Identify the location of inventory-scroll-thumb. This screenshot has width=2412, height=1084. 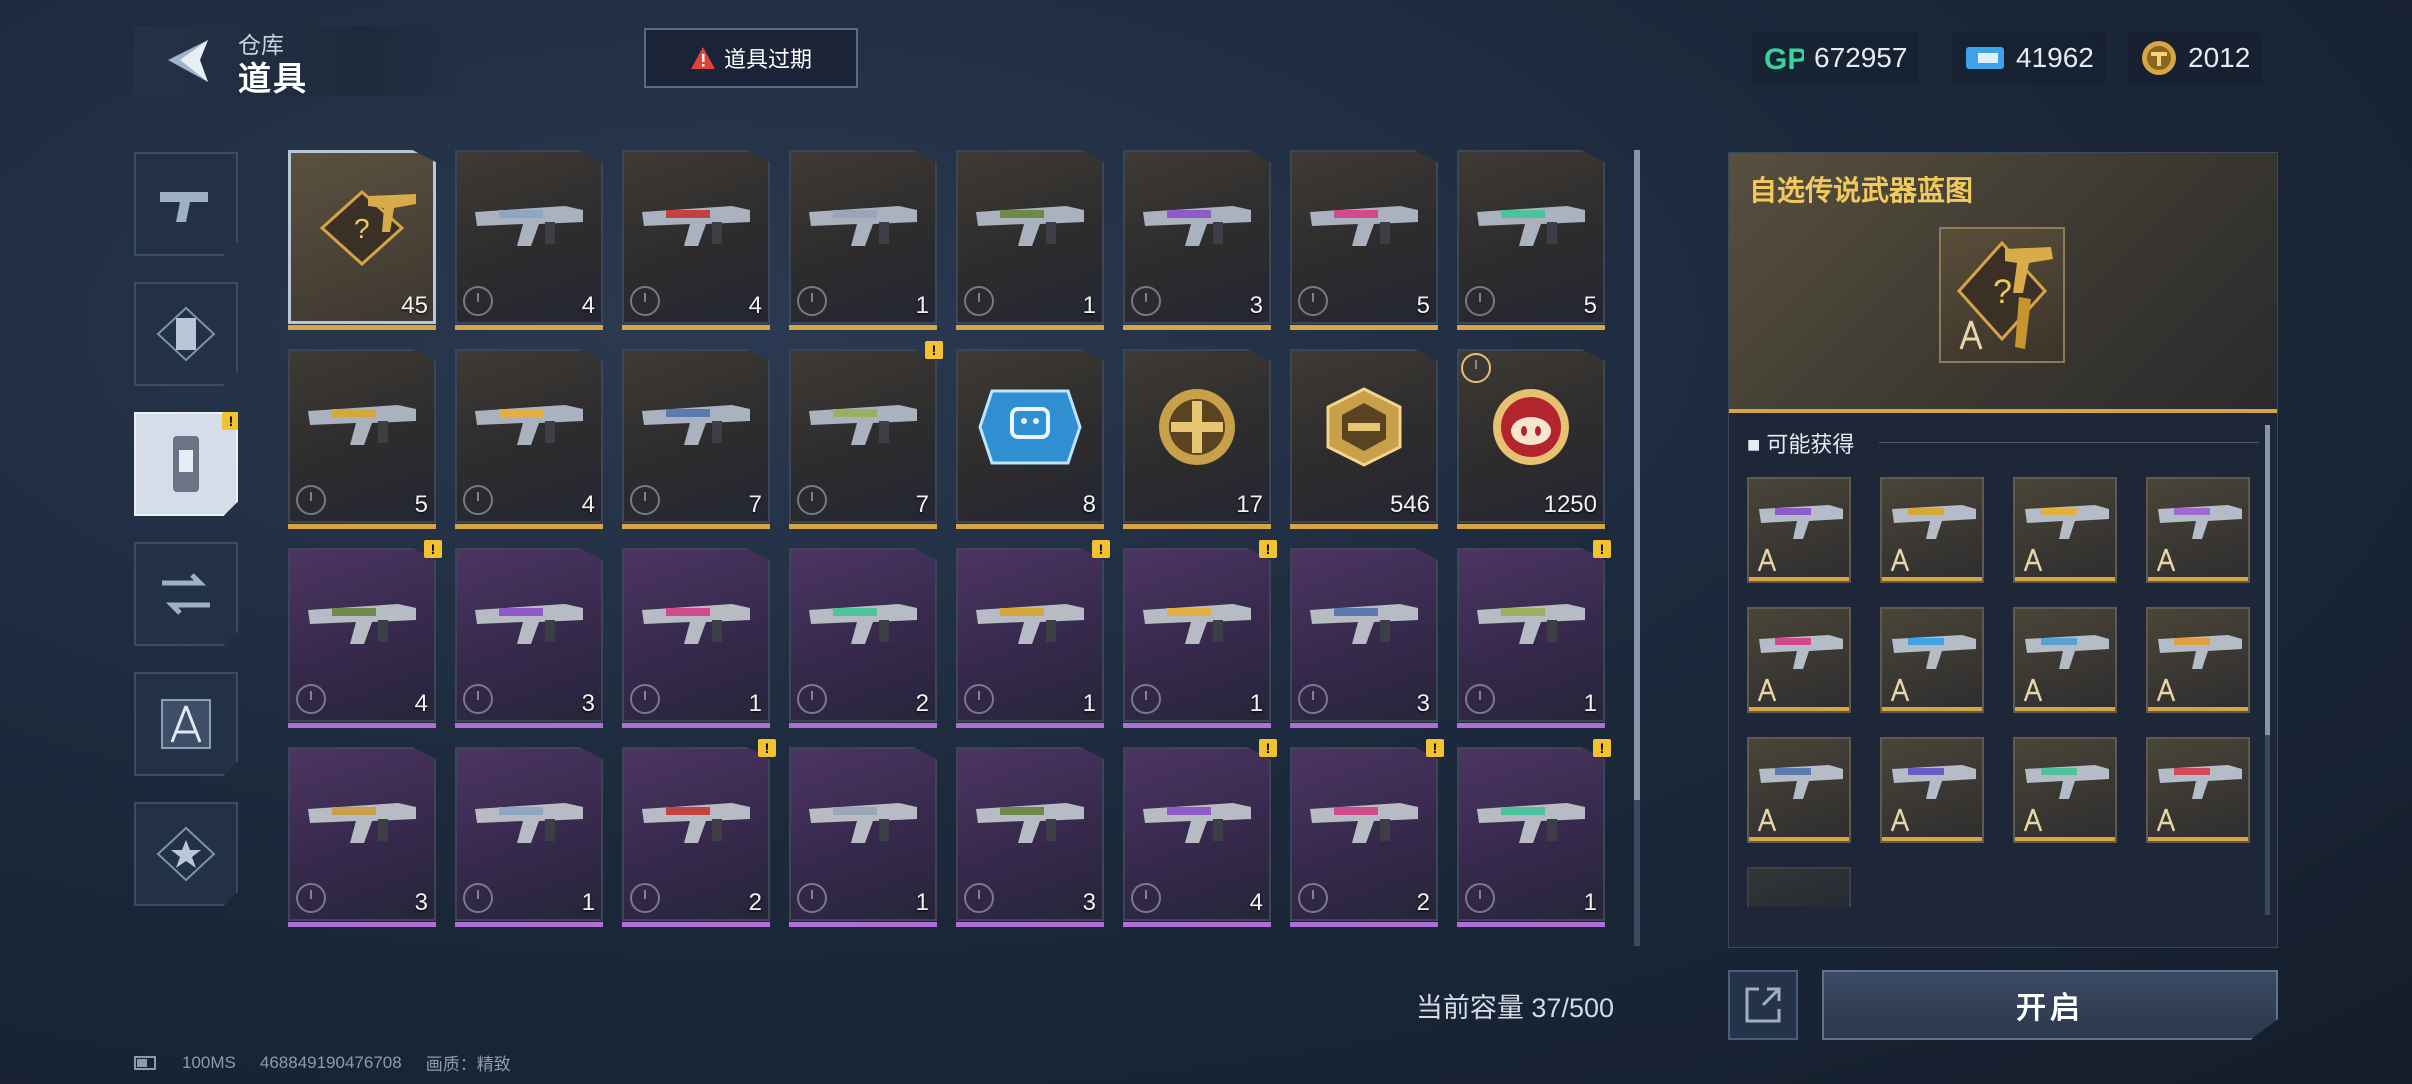
(1637, 475).